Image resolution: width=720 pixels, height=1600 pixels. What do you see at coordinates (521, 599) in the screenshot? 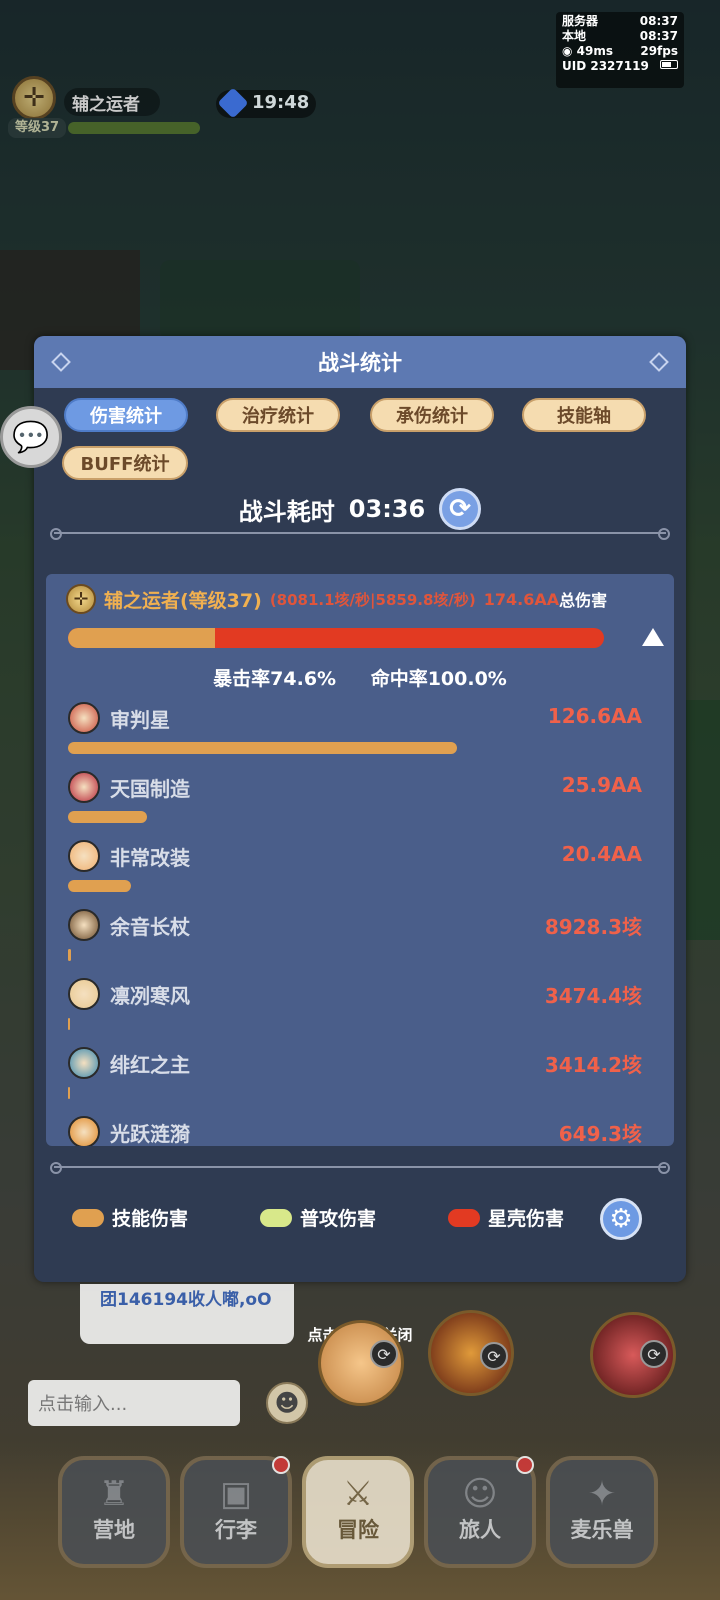
I see `player-total-damage: 174.6AA` at bounding box center [521, 599].